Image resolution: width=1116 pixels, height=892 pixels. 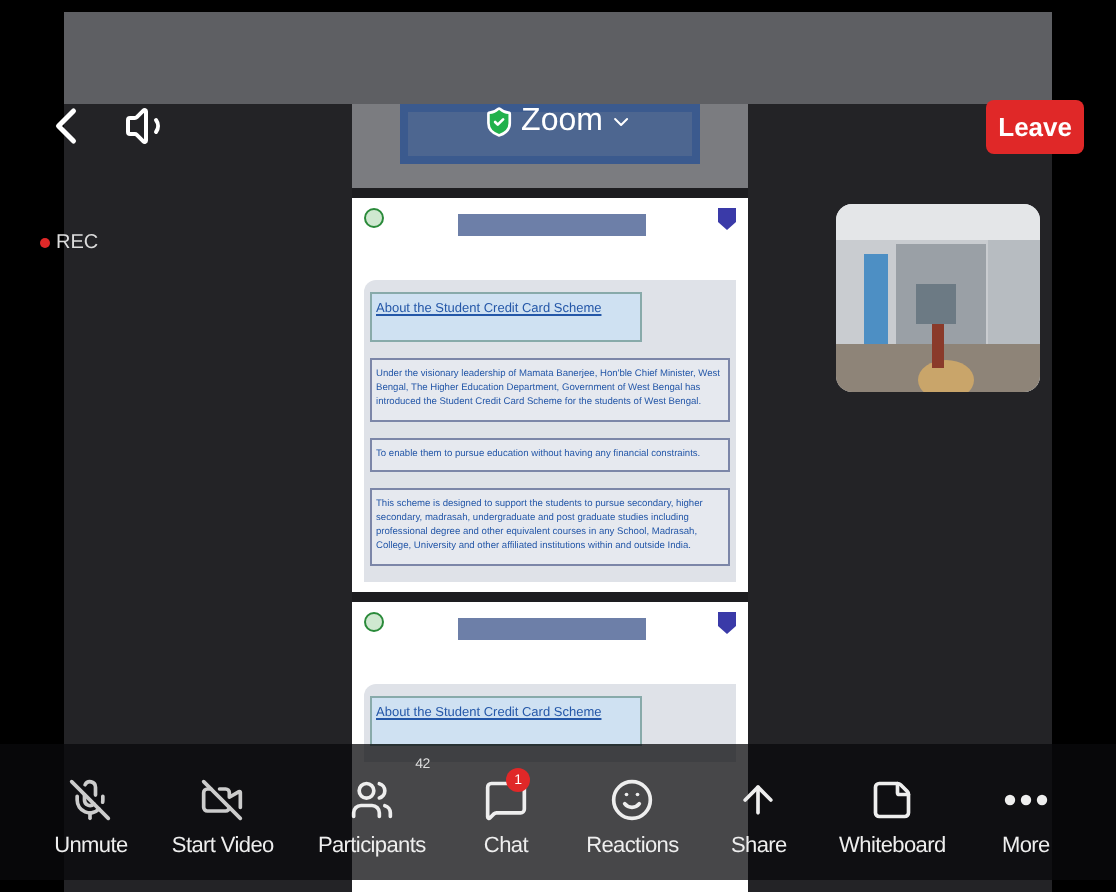 I want to click on more-icon, so click(x=1025, y=800).